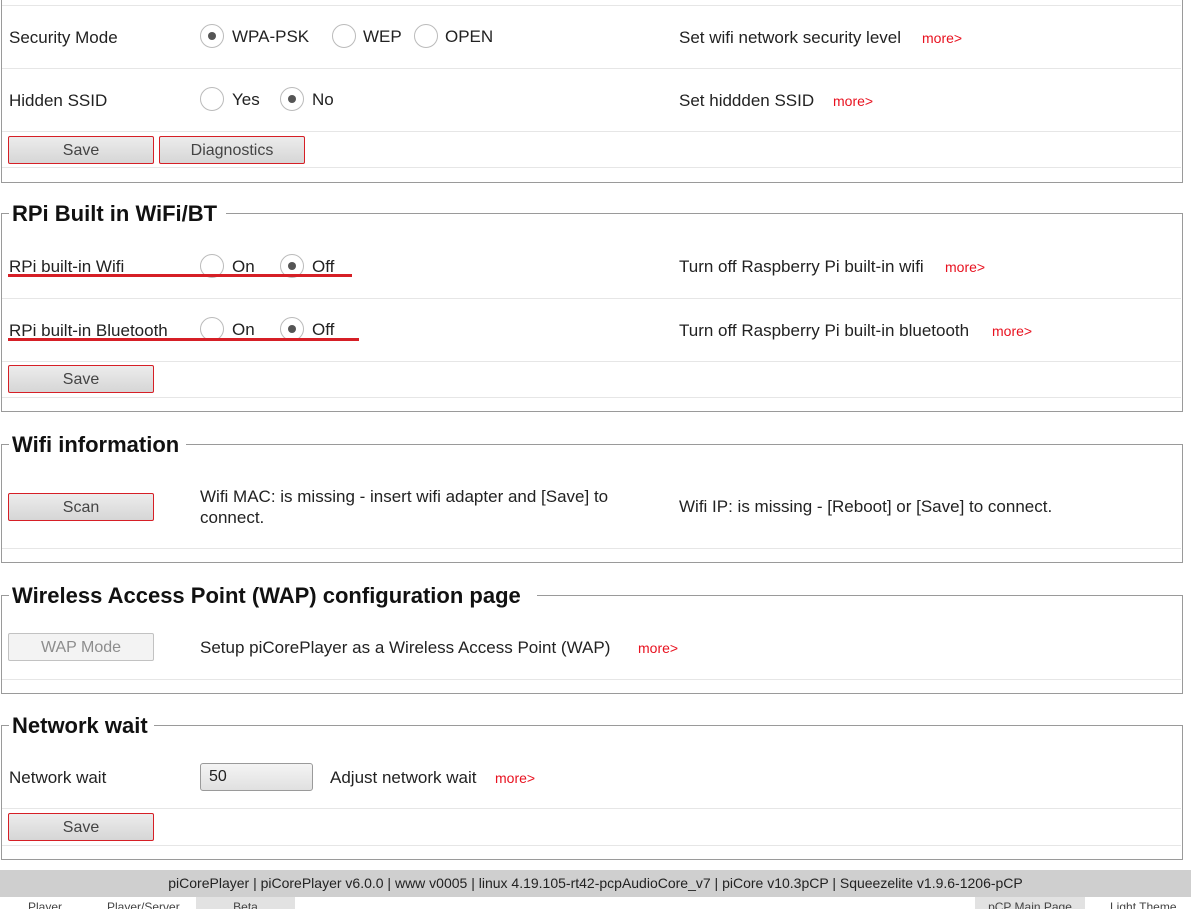 This screenshot has width=1191, height=909. Describe the element at coordinates (853, 101) in the screenshot. I see `hidden-ssid-more-link: more>` at that location.